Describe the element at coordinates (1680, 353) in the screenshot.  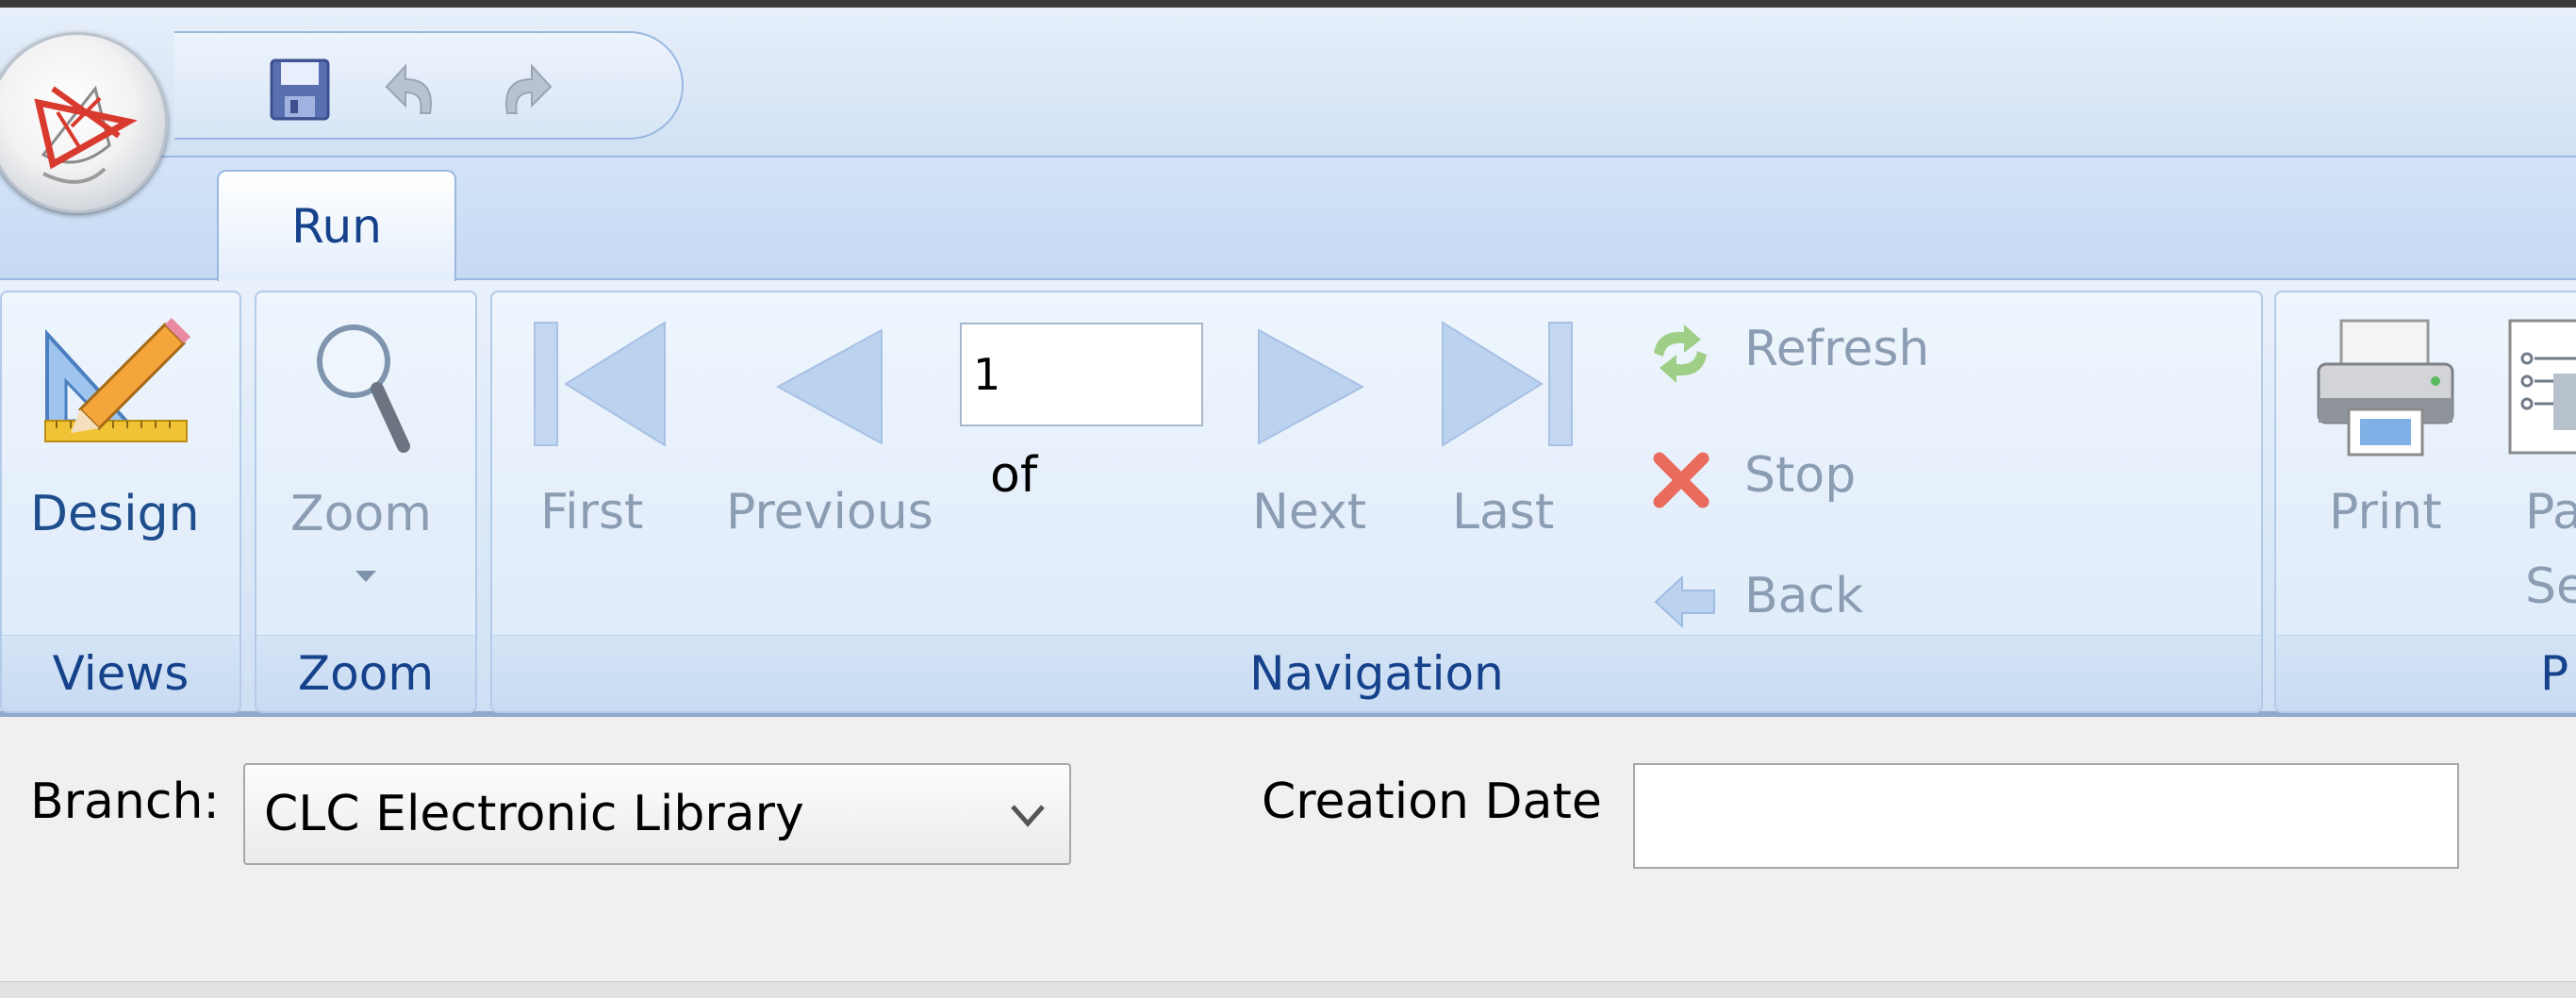
I see `refresh-icon` at that location.